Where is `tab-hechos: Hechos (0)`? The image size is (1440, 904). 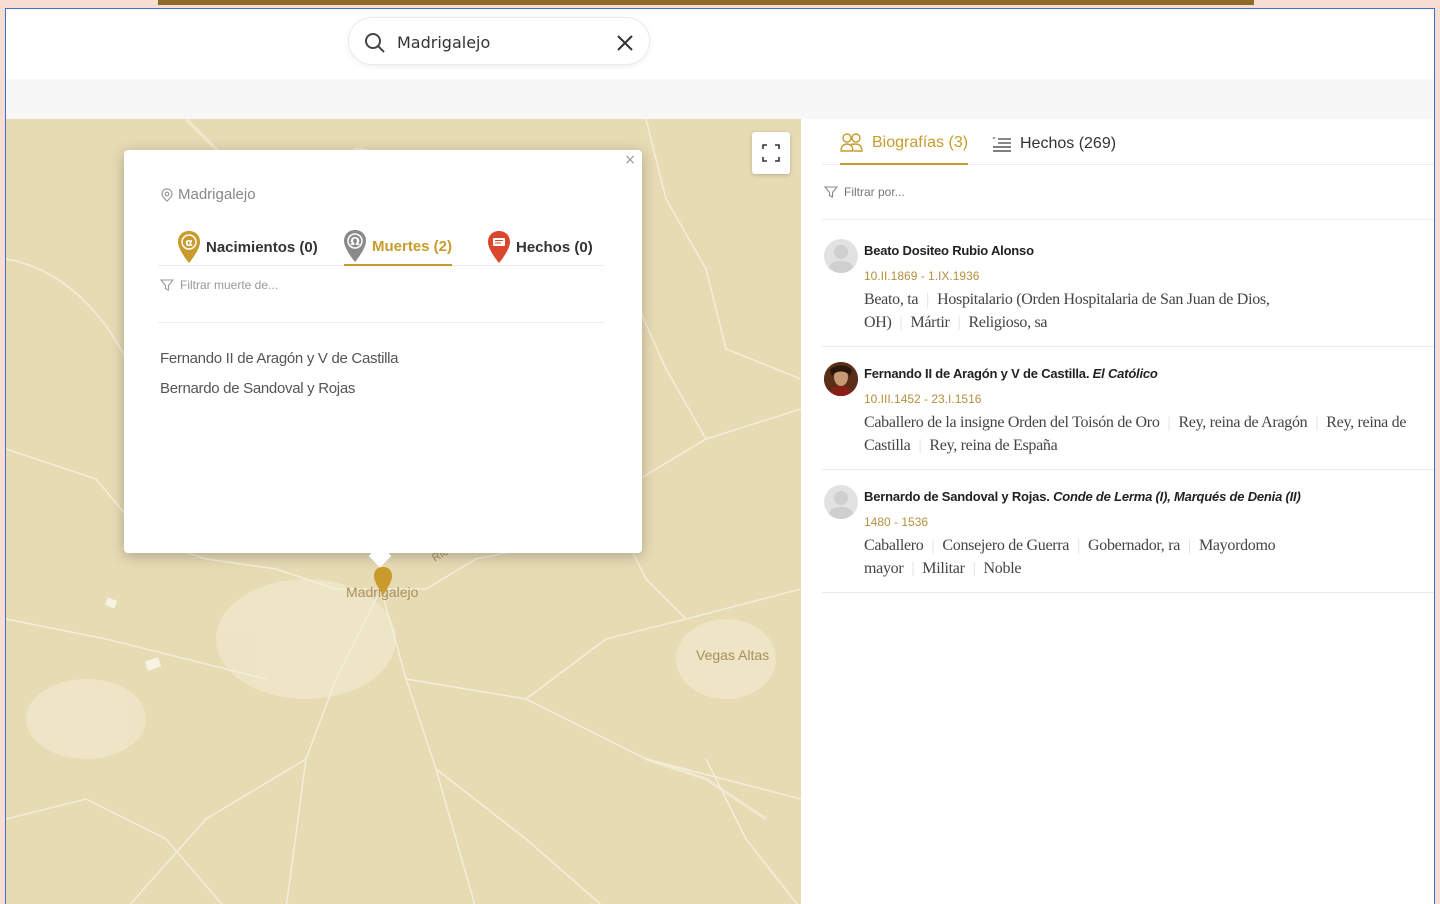
tab-hechos: Hechos (0) is located at coordinates (540, 247).